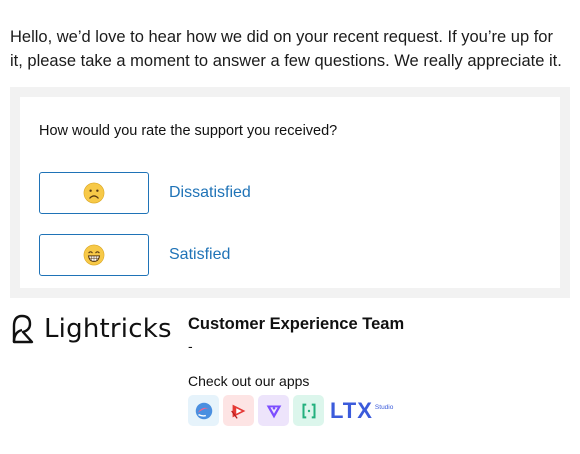 This screenshot has width=580, height=454. What do you see at coordinates (308, 410) in the screenshot?
I see `bracket-app-icon` at bounding box center [308, 410].